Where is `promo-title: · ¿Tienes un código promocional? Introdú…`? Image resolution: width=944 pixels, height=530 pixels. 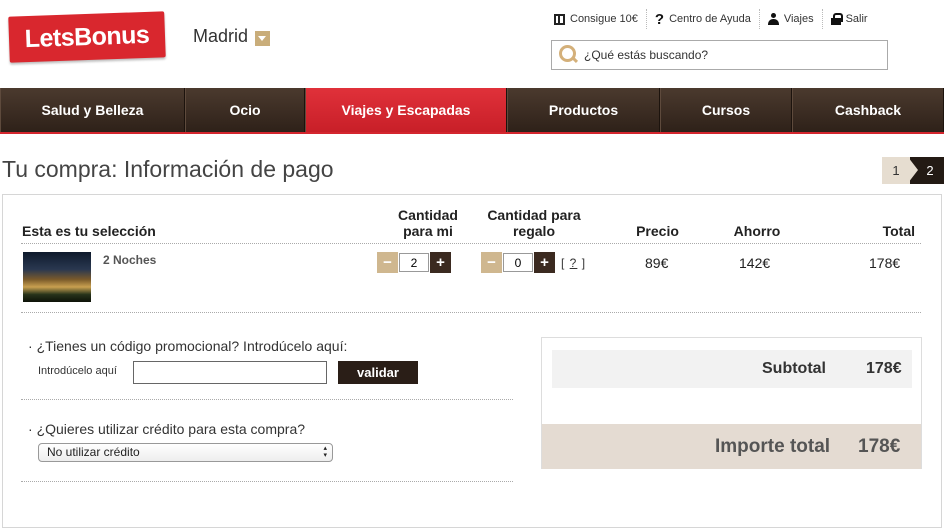 promo-title: · ¿Tienes un código promocional? Introdú… is located at coordinates (188, 346).